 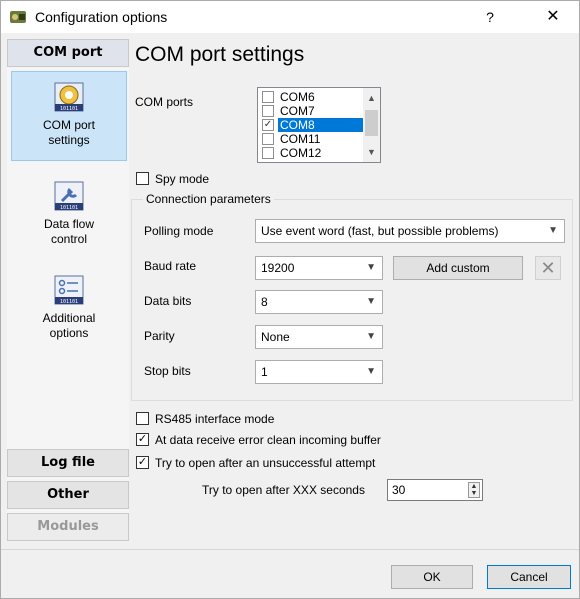 I want to click on list-scrollbar: ▲ ▼, so click(x=371, y=125).